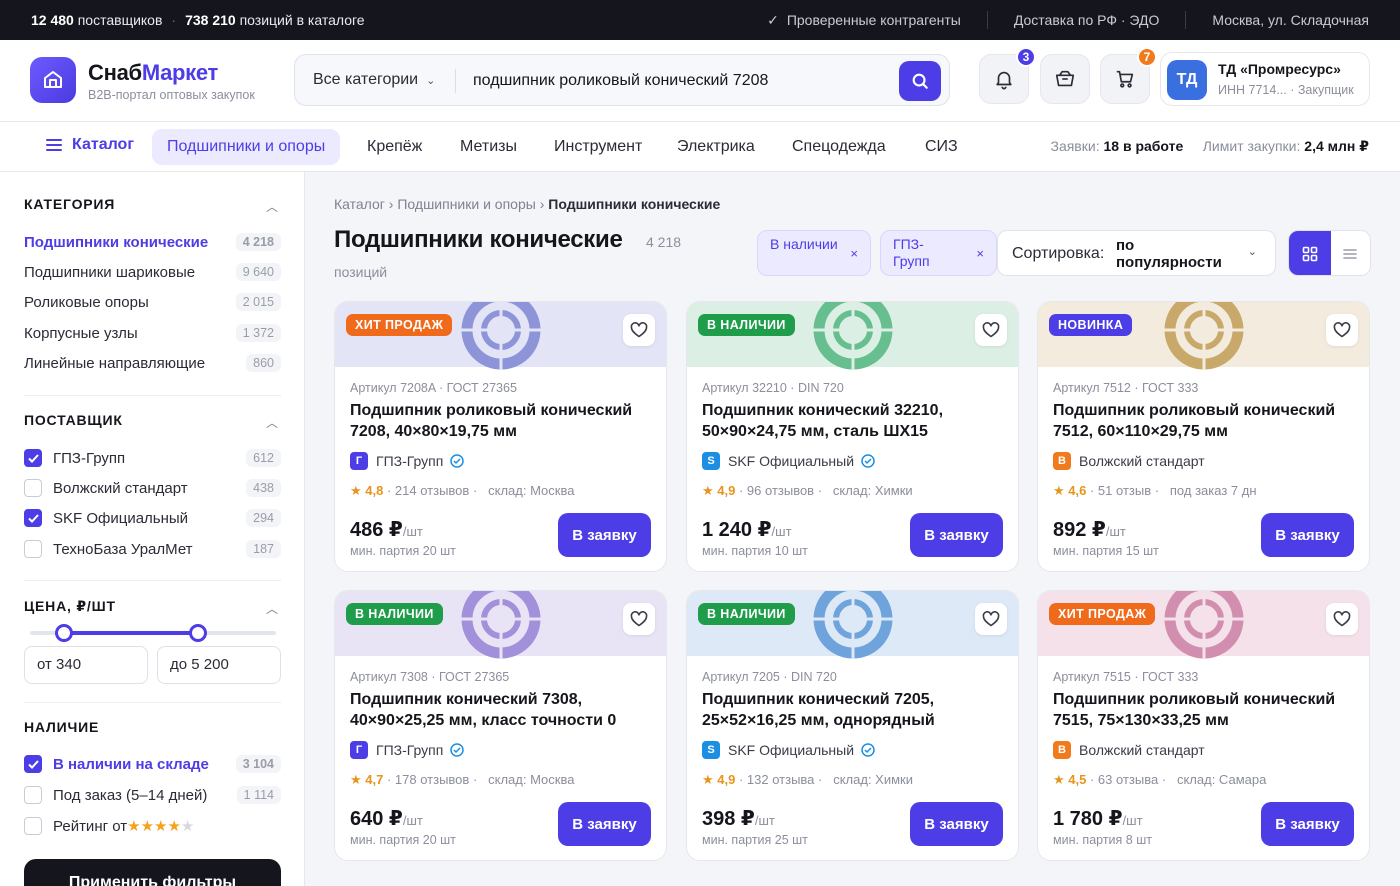 The image size is (1400, 886). What do you see at coordinates (488, 147) in the screenshot?
I see `tab-hardware: Метизы` at bounding box center [488, 147].